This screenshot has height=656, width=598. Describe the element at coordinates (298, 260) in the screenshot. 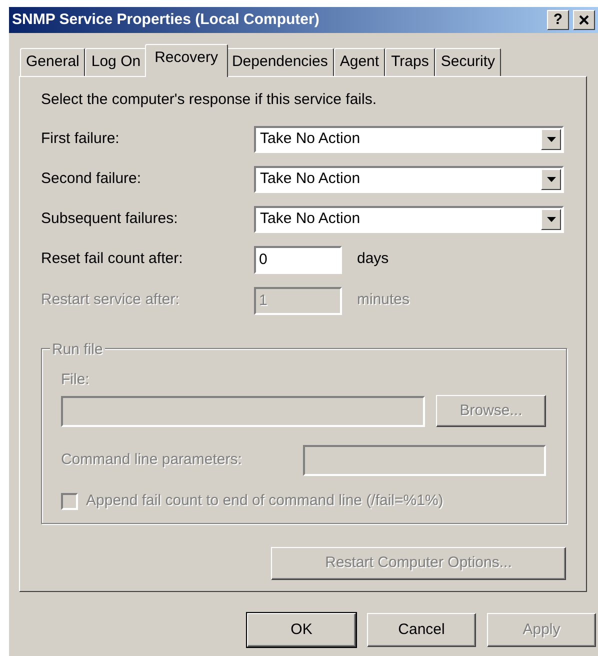

I see `number-field: 0` at that location.